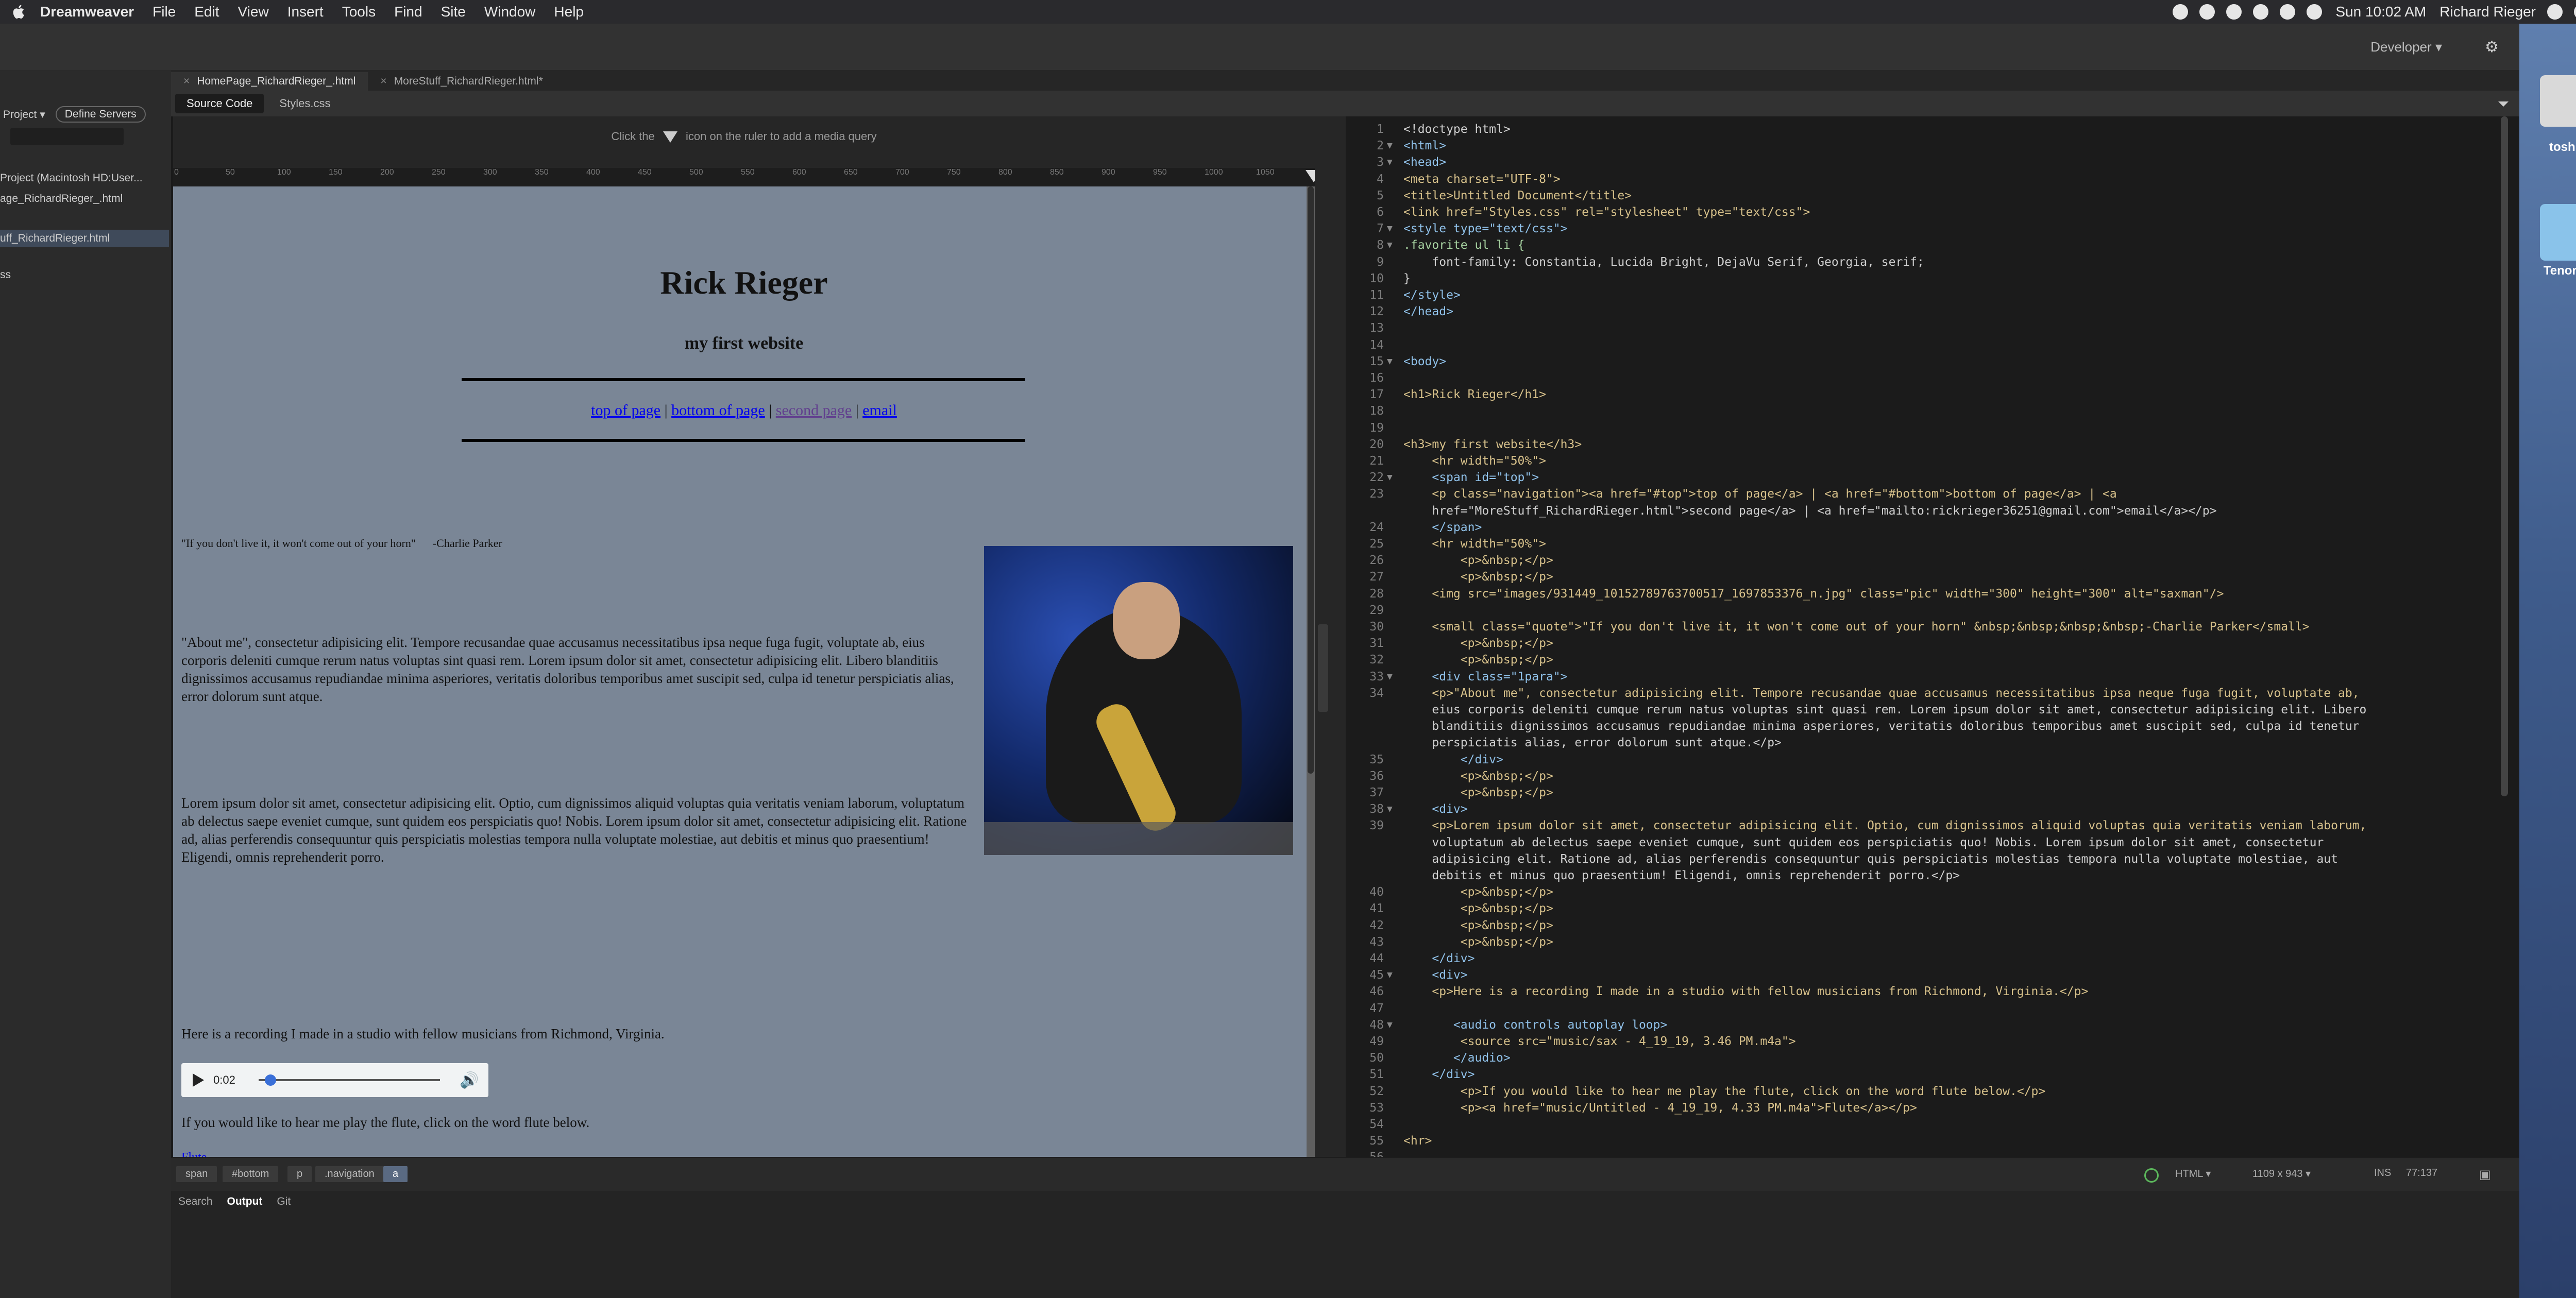 The width and height of the screenshot is (2576, 1298). I want to click on tab-search: Search, so click(195, 1201).